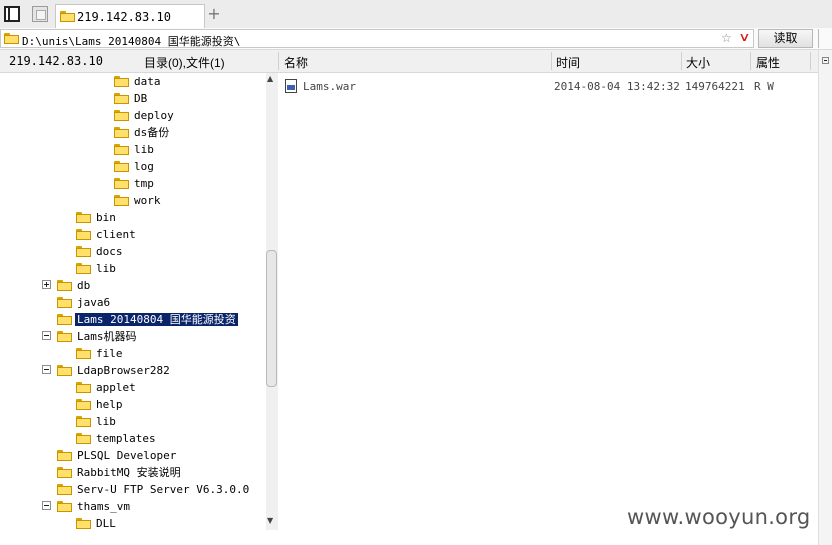  I want to click on tree-item-label: deploy, so click(154, 115).